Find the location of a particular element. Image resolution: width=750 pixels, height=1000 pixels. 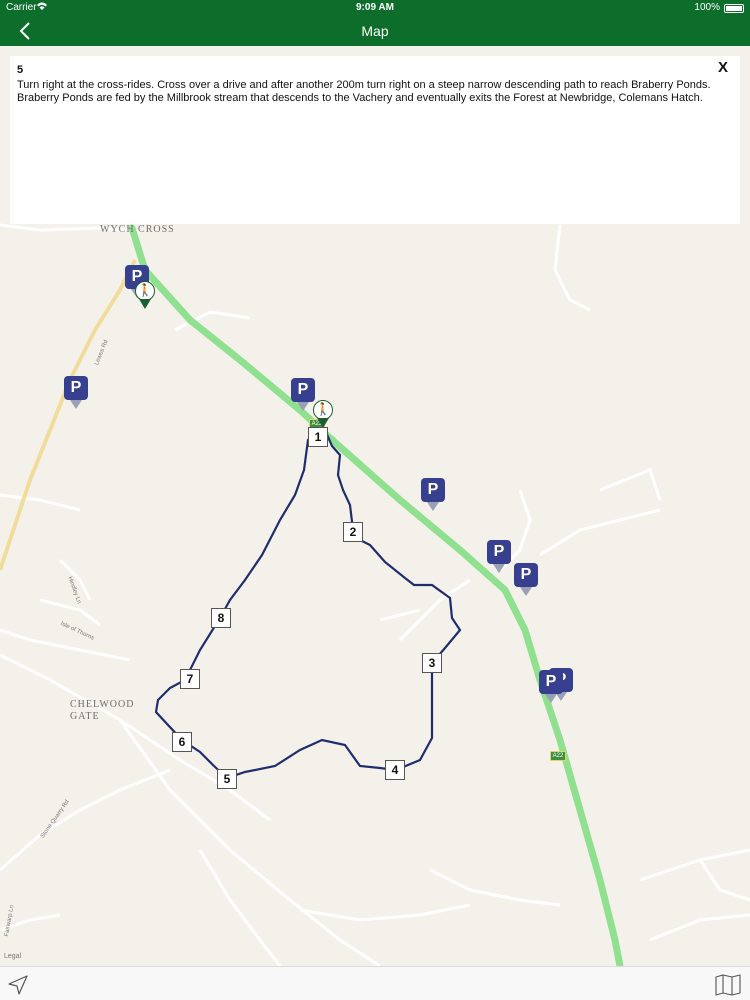

waypoint-6: 6 is located at coordinates (182, 742).